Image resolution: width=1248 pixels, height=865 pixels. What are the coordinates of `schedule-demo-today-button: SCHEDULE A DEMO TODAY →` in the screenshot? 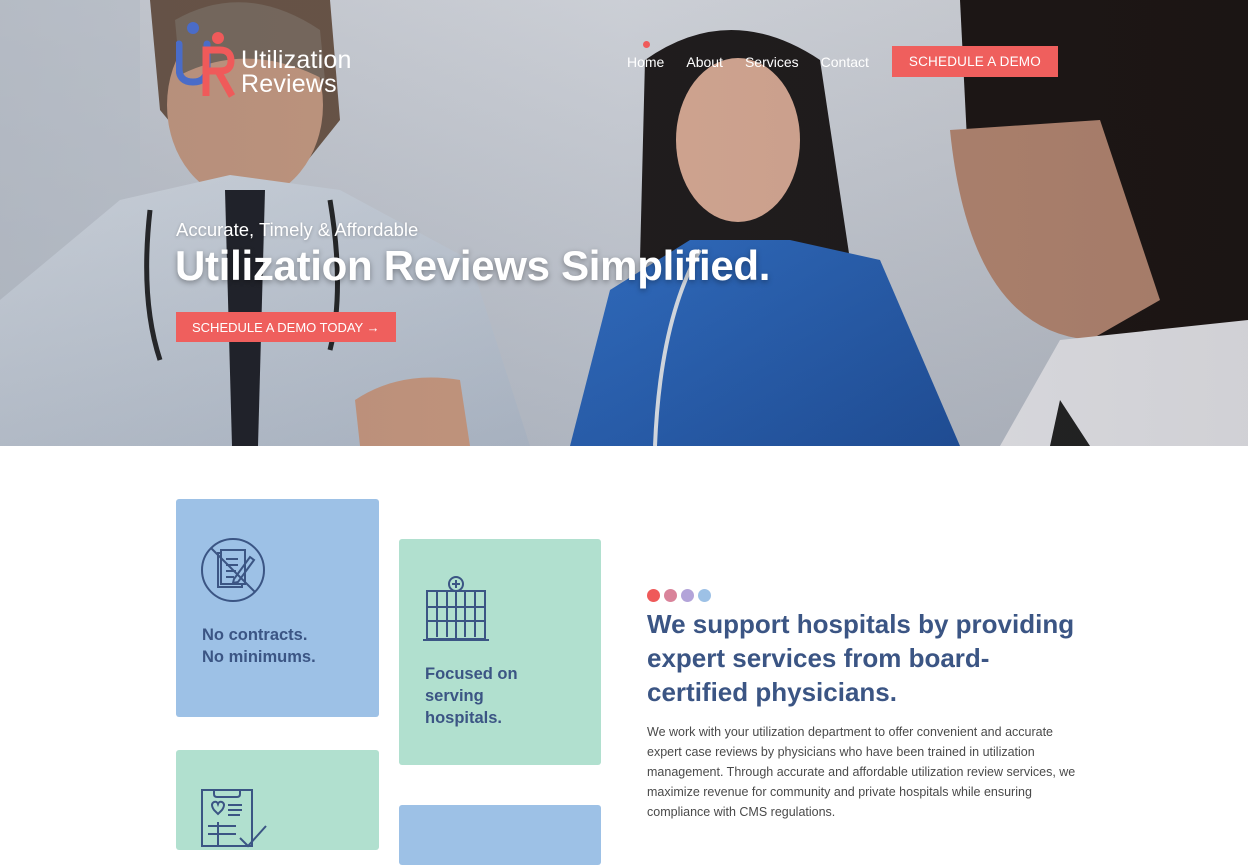 It's located at (286, 327).